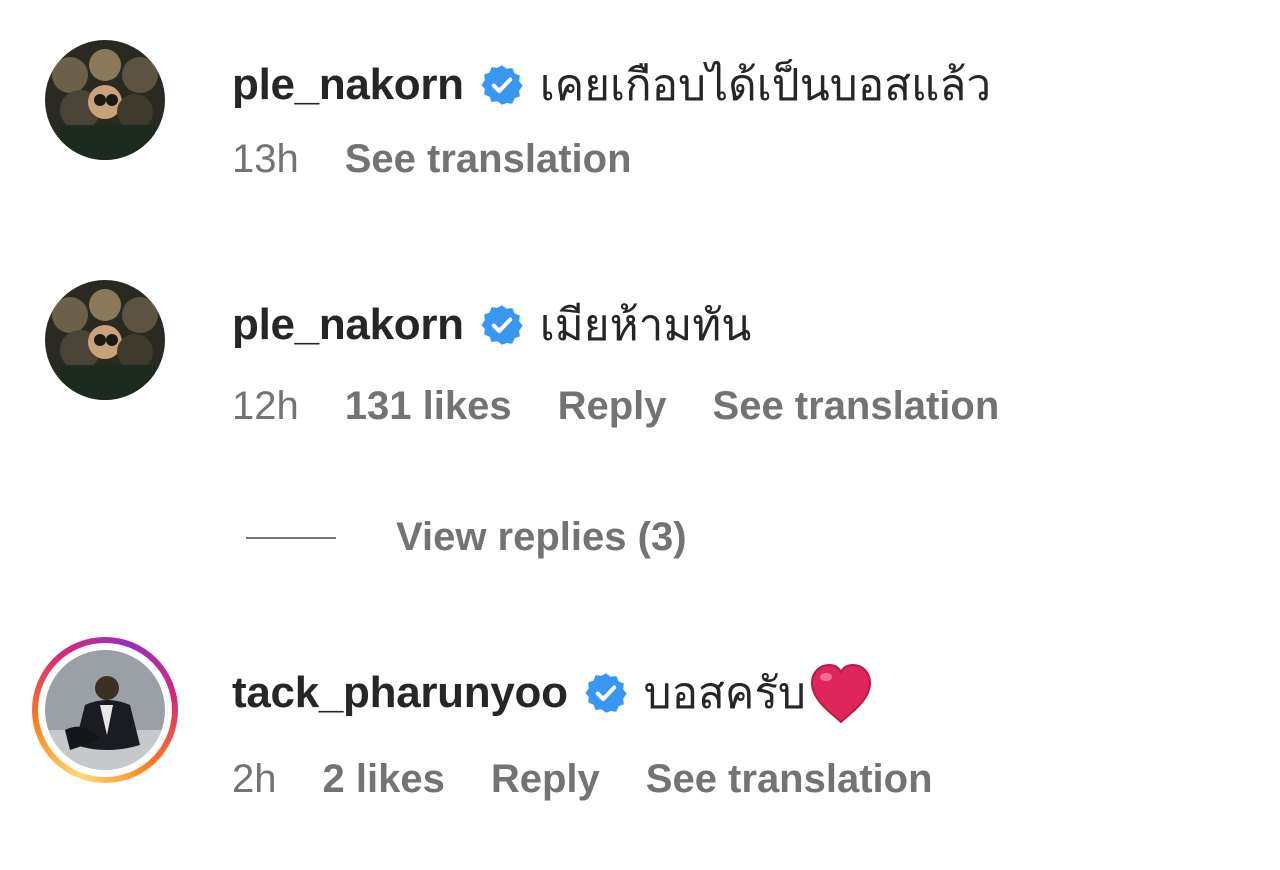 This screenshot has height=870, width=1280. I want to click on comment-meta: 12h 131 likes Reply See translation, so click(638, 406).